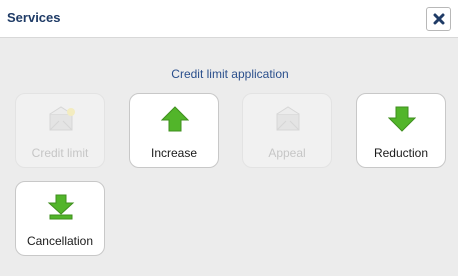 The width and height of the screenshot is (458, 276). What do you see at coordinates (287, 153) in the screenshot?
I see `service-label: Appeal` at bounding box center [287, 153].